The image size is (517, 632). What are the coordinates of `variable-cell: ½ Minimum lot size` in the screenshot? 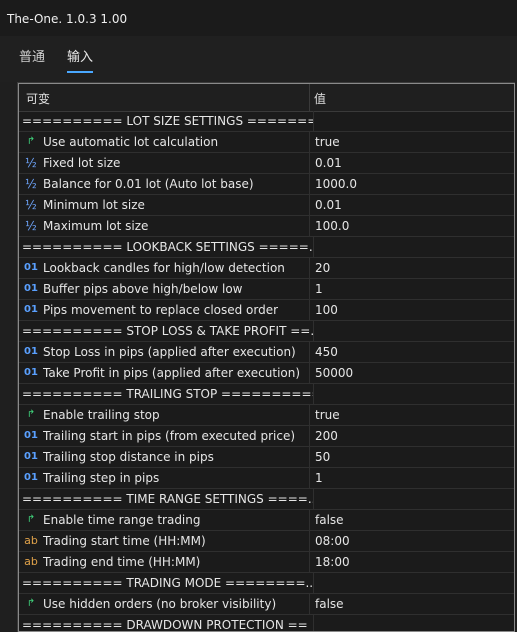 It's located at (164, 205).